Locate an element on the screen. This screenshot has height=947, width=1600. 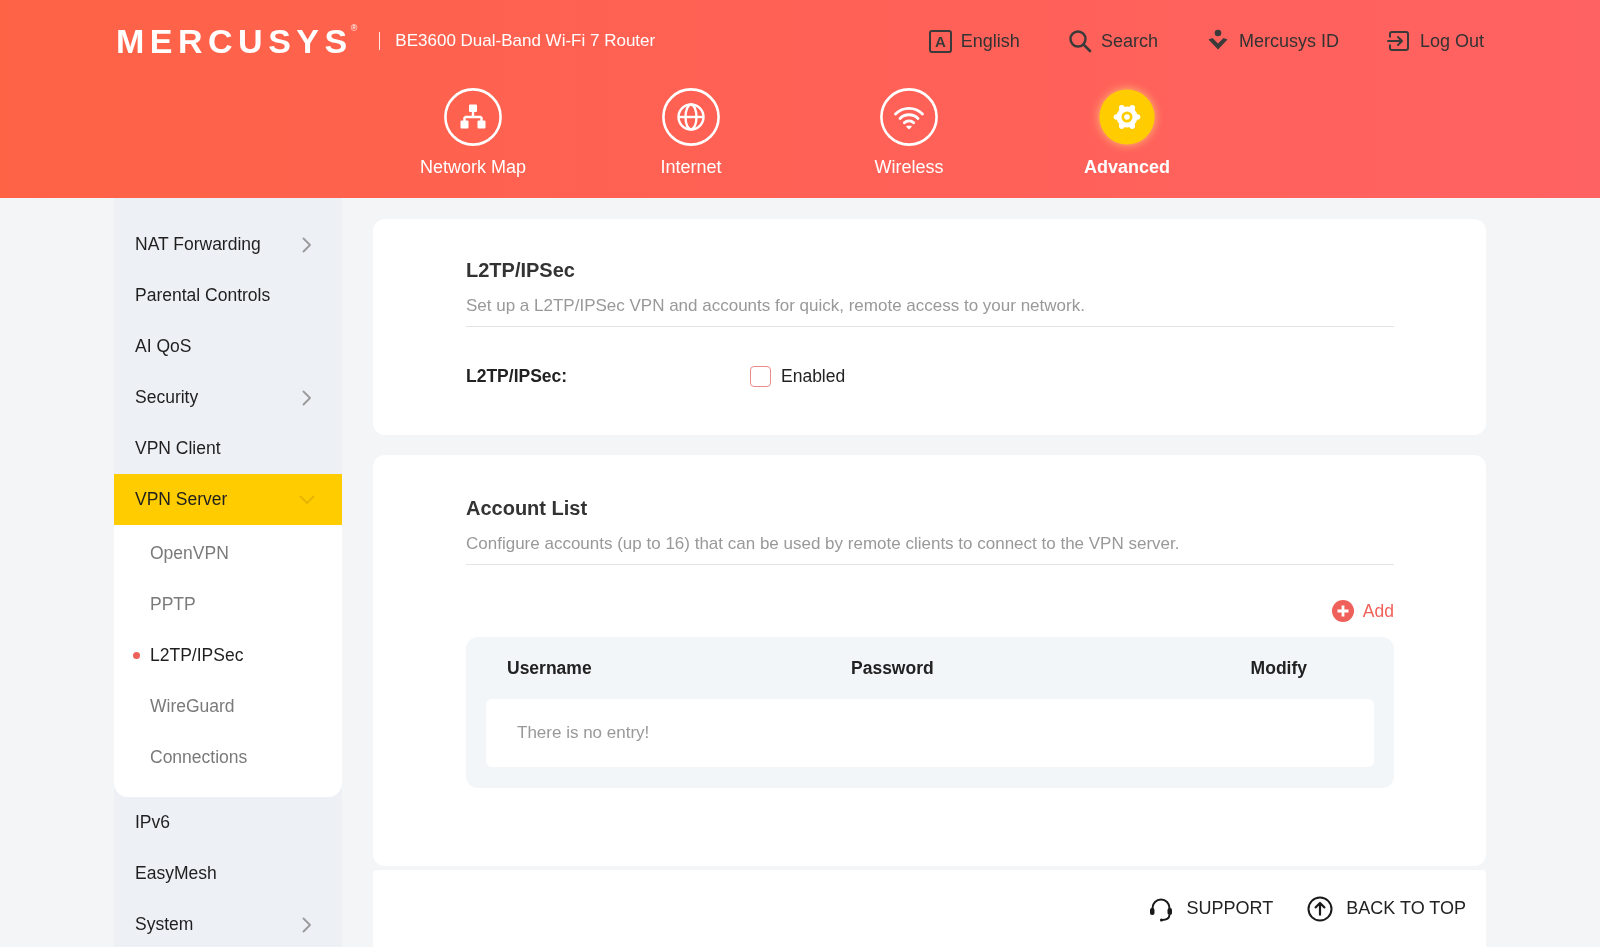
nav-tab: Wireless is located at coordinates (909, 133).